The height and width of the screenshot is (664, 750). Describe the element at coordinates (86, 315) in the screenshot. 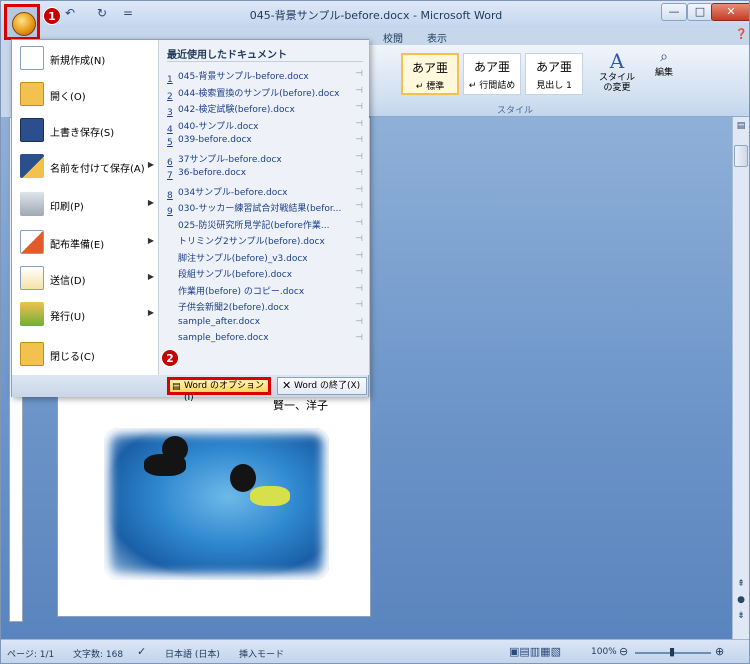

I see `menu-item-publish: 発行(U) ▶` at that location.